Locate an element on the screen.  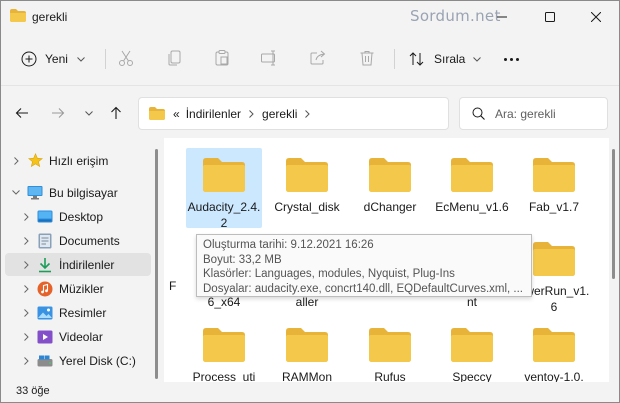
window-title: gerekli is located at coordinates (50, 17).